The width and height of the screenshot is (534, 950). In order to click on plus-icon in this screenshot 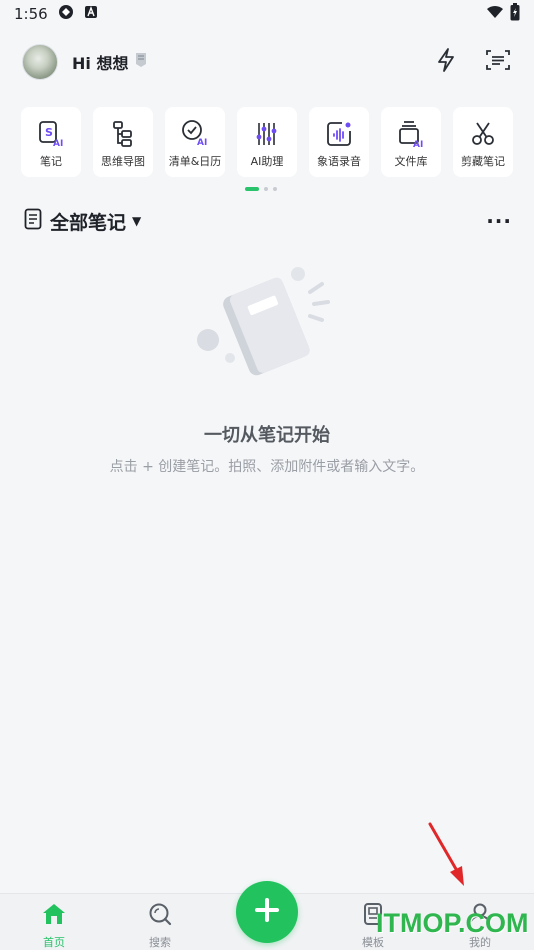, I will do `click(267, 912)`.